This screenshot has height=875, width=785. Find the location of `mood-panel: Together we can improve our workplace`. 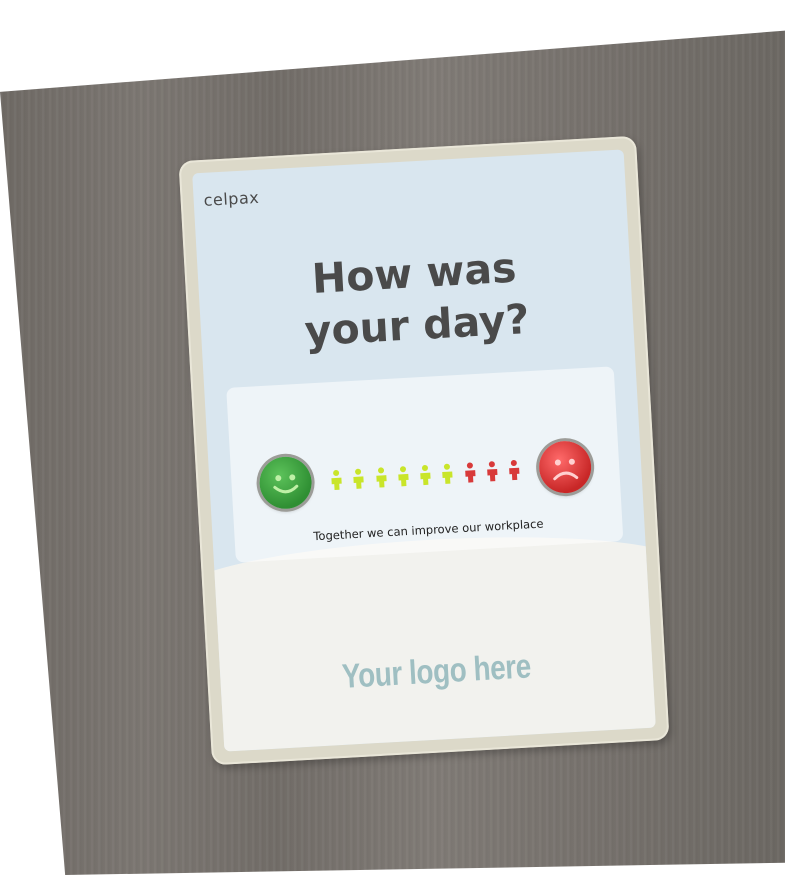

mood-panel: Together we can improve our workplace is located at coordinates (425, 464).